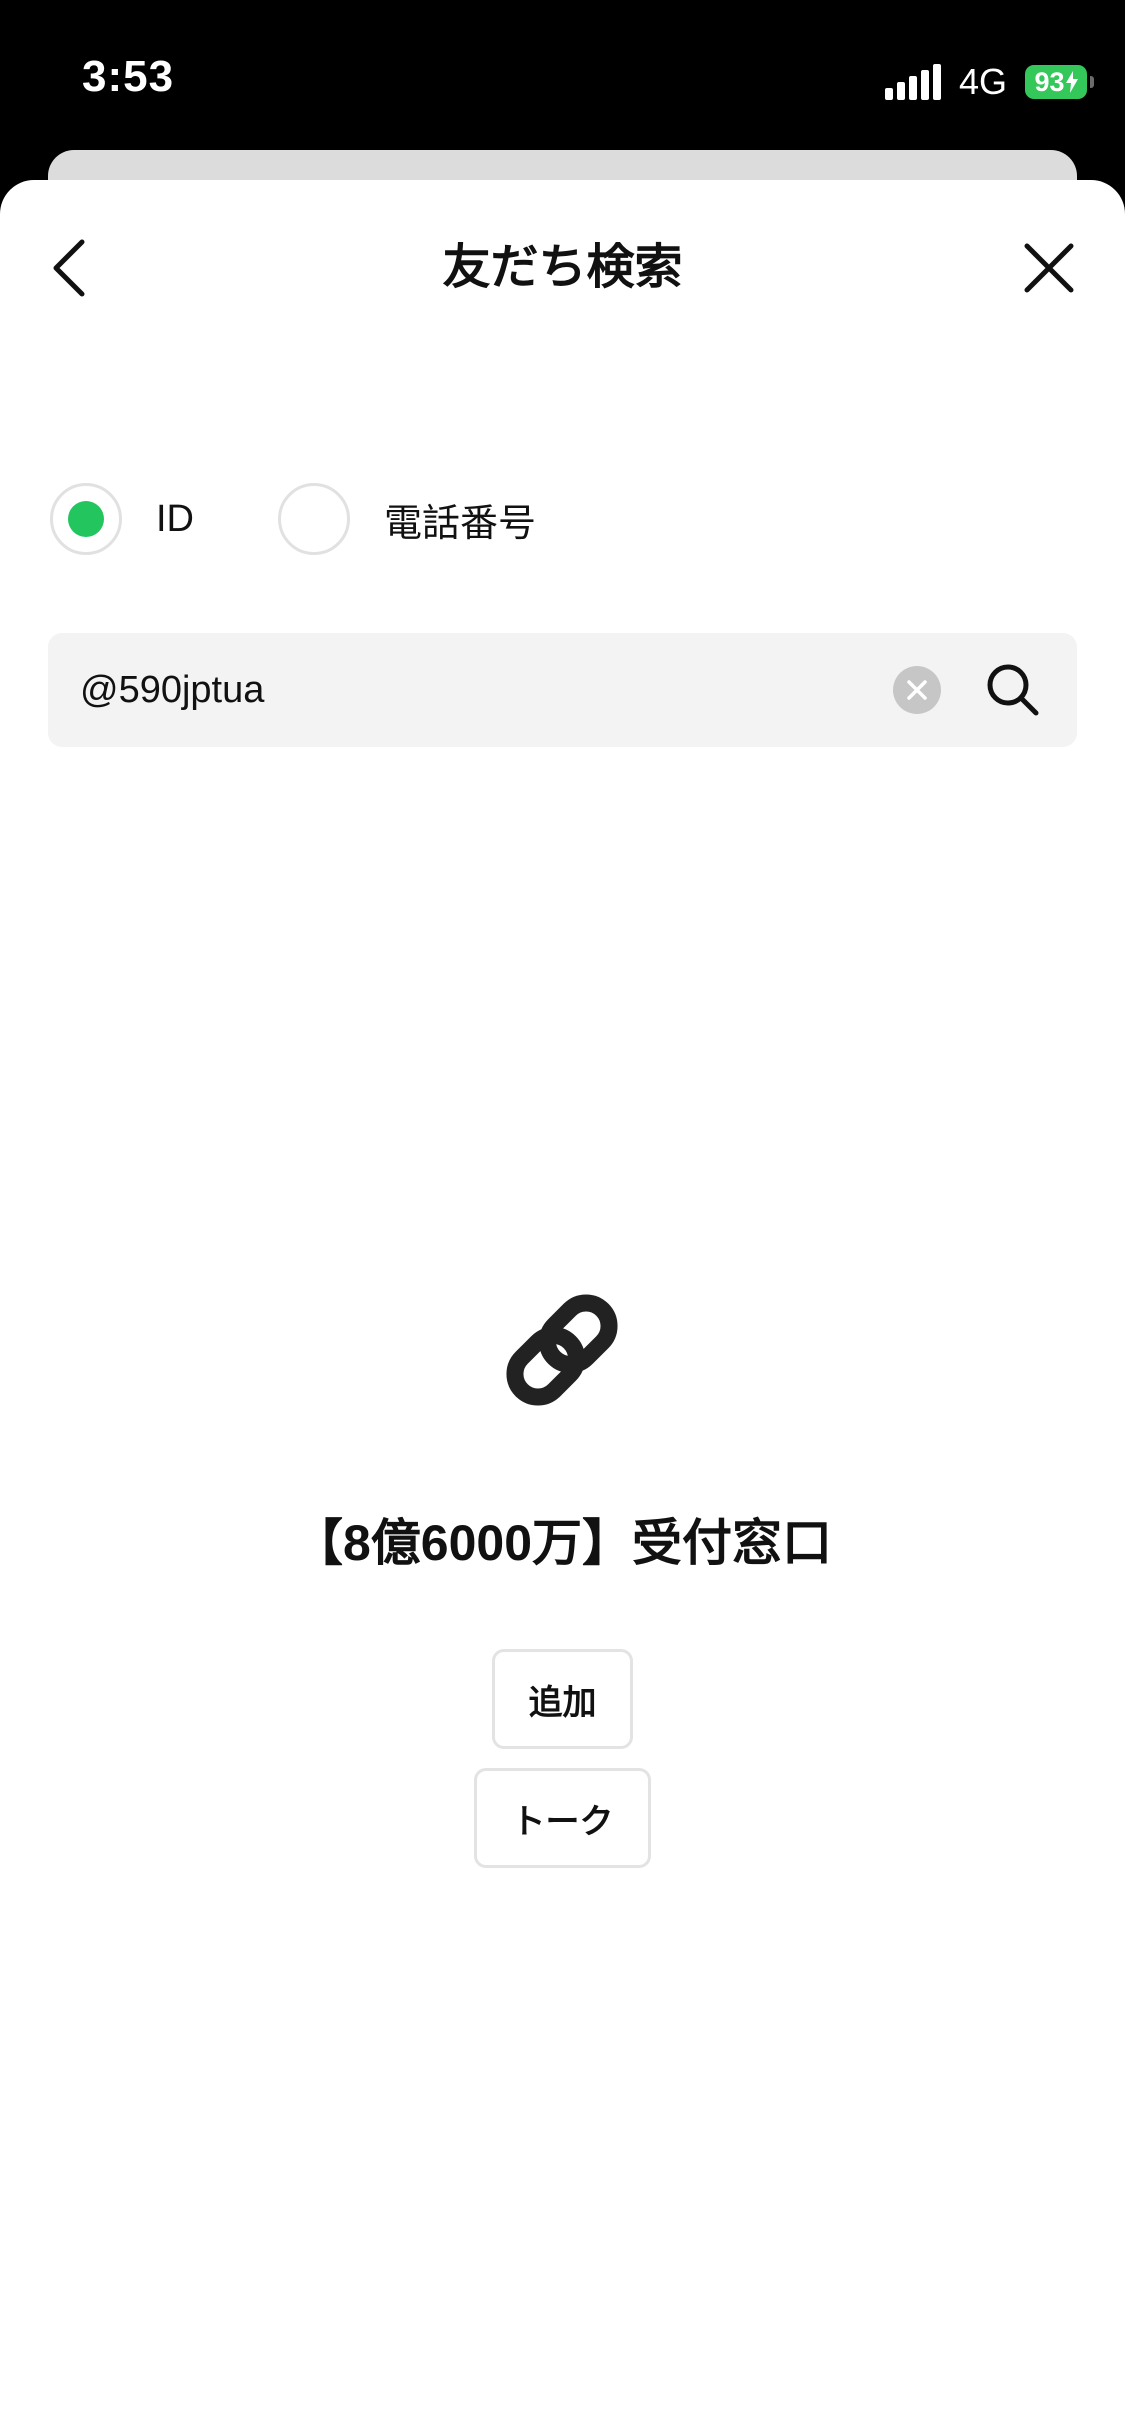  What do you see at coordinates (562, 1818) in the screenshot?
I see `talk-button: トーク` at bounding box center [562, 1818].